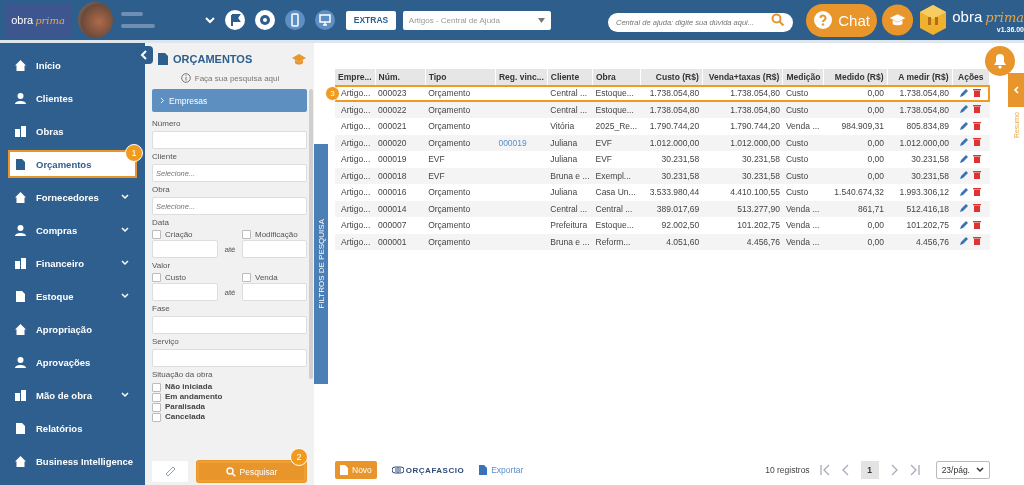 The height and width of the screenshot is (485, 1024). What do you see at coordinates (928, 126) in the screenshot?
I see `table-cell: 805.834,89` at bounding box center [928, 126].